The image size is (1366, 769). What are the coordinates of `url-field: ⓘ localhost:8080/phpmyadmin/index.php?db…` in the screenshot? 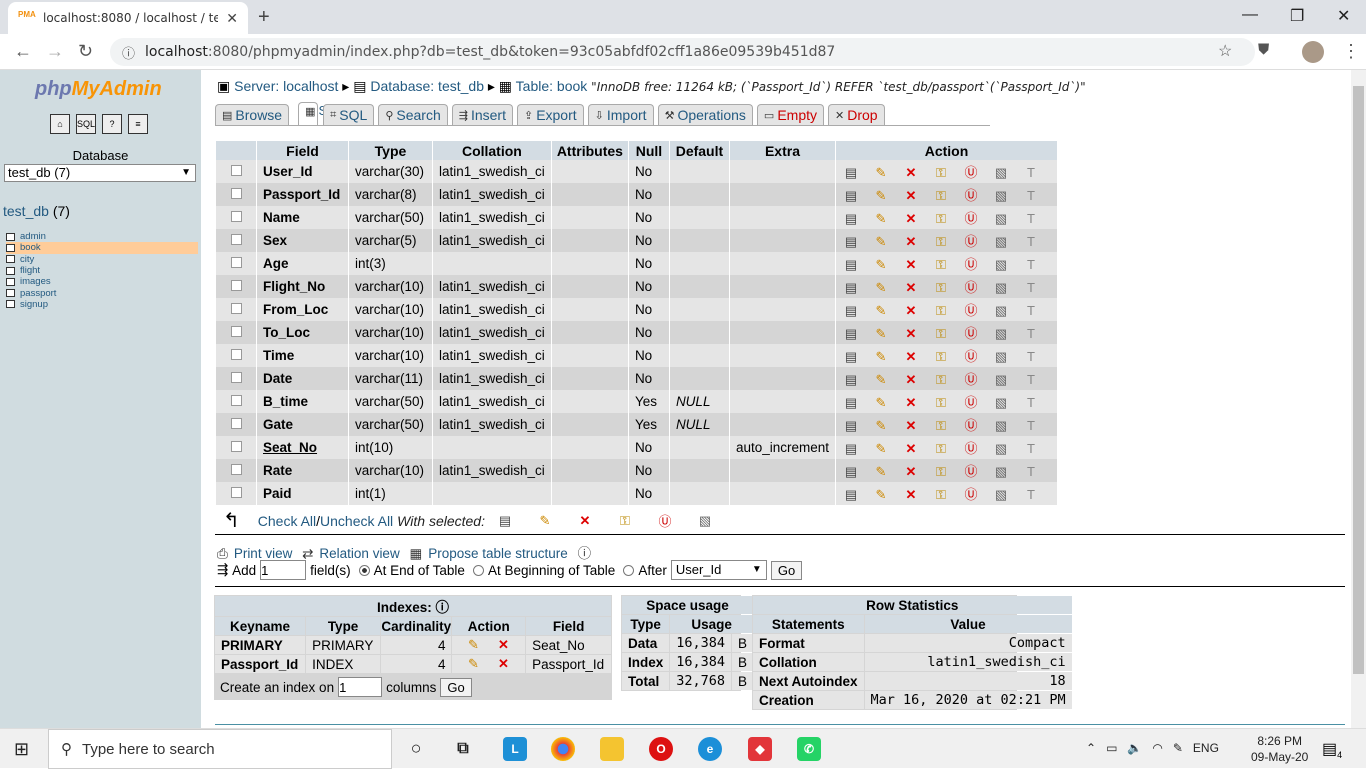 It's located at (682, 52).